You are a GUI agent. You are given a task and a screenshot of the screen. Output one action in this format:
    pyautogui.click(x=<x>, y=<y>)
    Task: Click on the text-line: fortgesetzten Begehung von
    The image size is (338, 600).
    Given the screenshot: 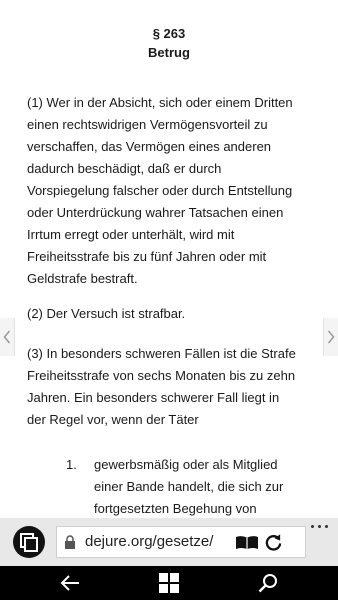 What is the action you would take?
    pyautogui.click(x=175, y=508)
    